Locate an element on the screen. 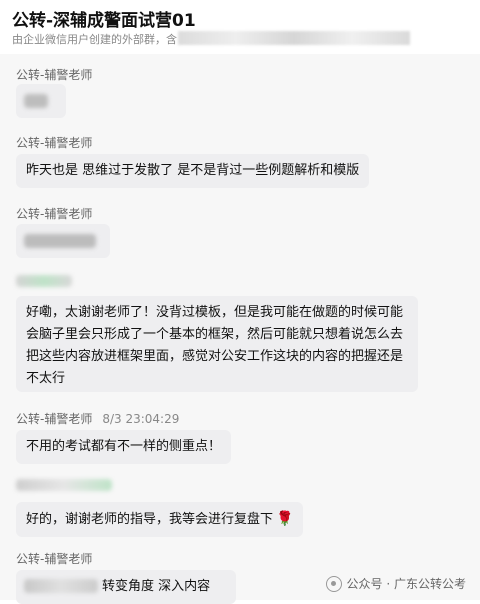  wechat-official-account-icon is located at coordinates (333, 583).